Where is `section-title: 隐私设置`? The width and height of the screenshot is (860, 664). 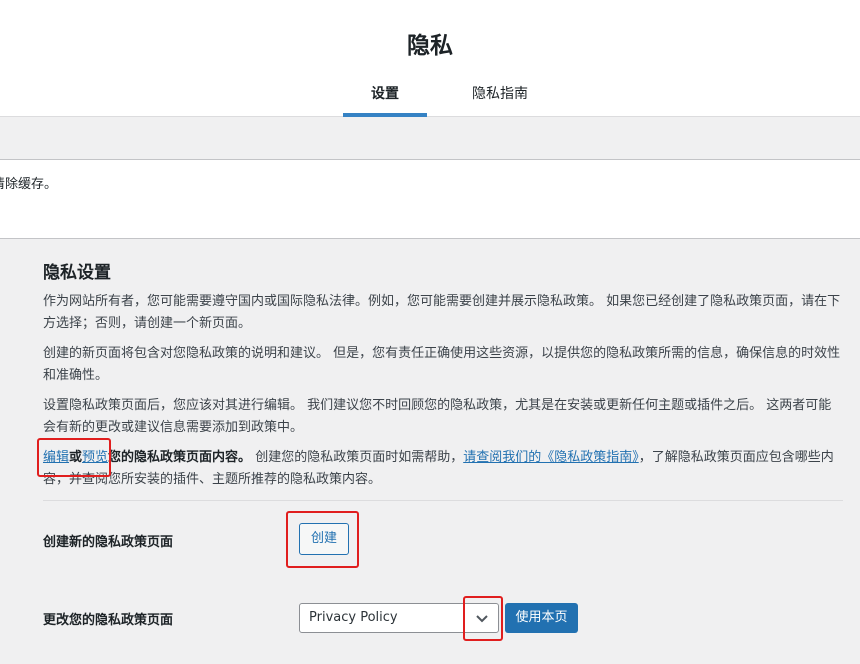
section-title: 隐私设置 is located at coordinates (77, 273).